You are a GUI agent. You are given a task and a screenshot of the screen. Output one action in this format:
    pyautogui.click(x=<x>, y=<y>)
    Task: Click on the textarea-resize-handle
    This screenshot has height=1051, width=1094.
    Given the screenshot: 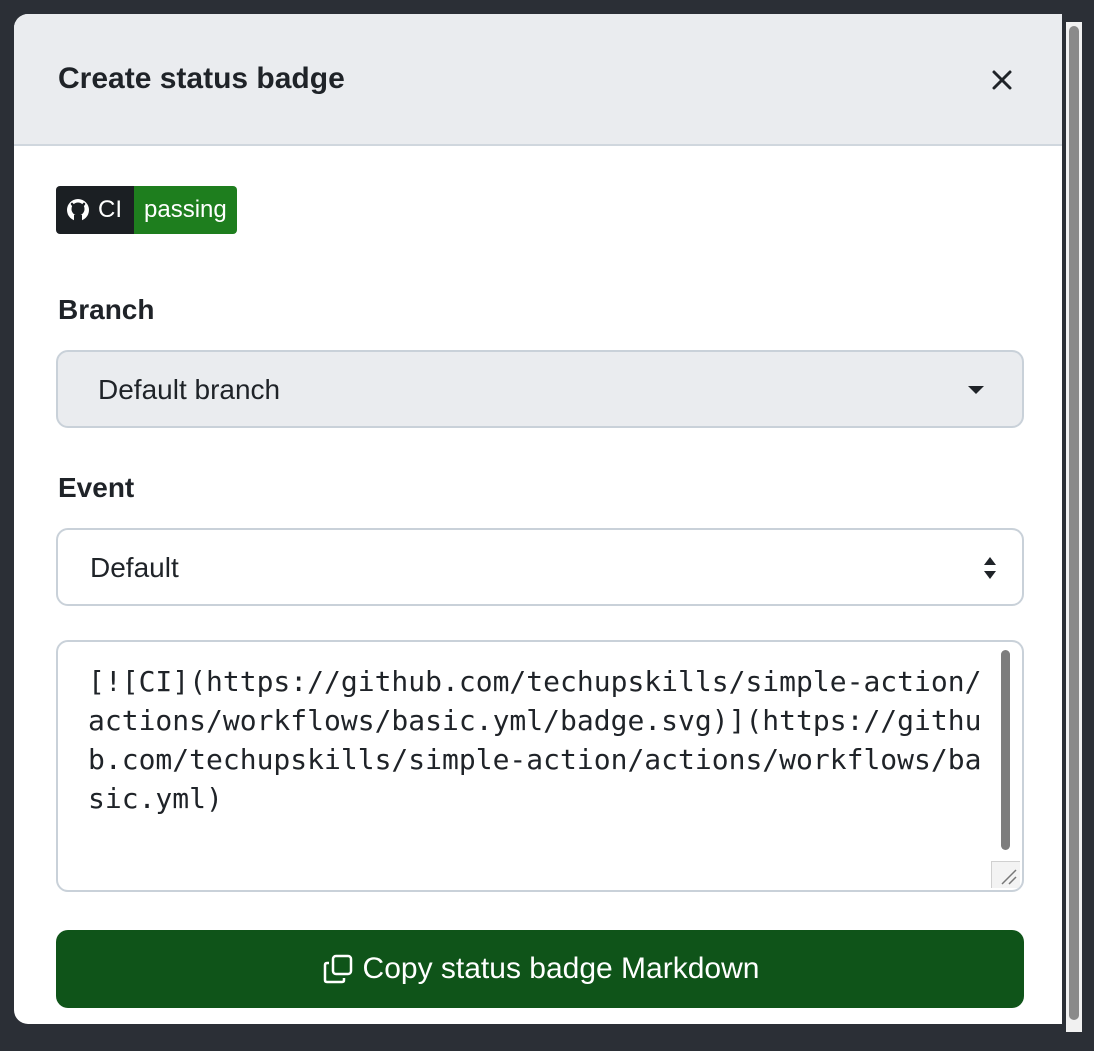 What is the action you would take?
    pyautogui.click(x=1005, y=874)
    